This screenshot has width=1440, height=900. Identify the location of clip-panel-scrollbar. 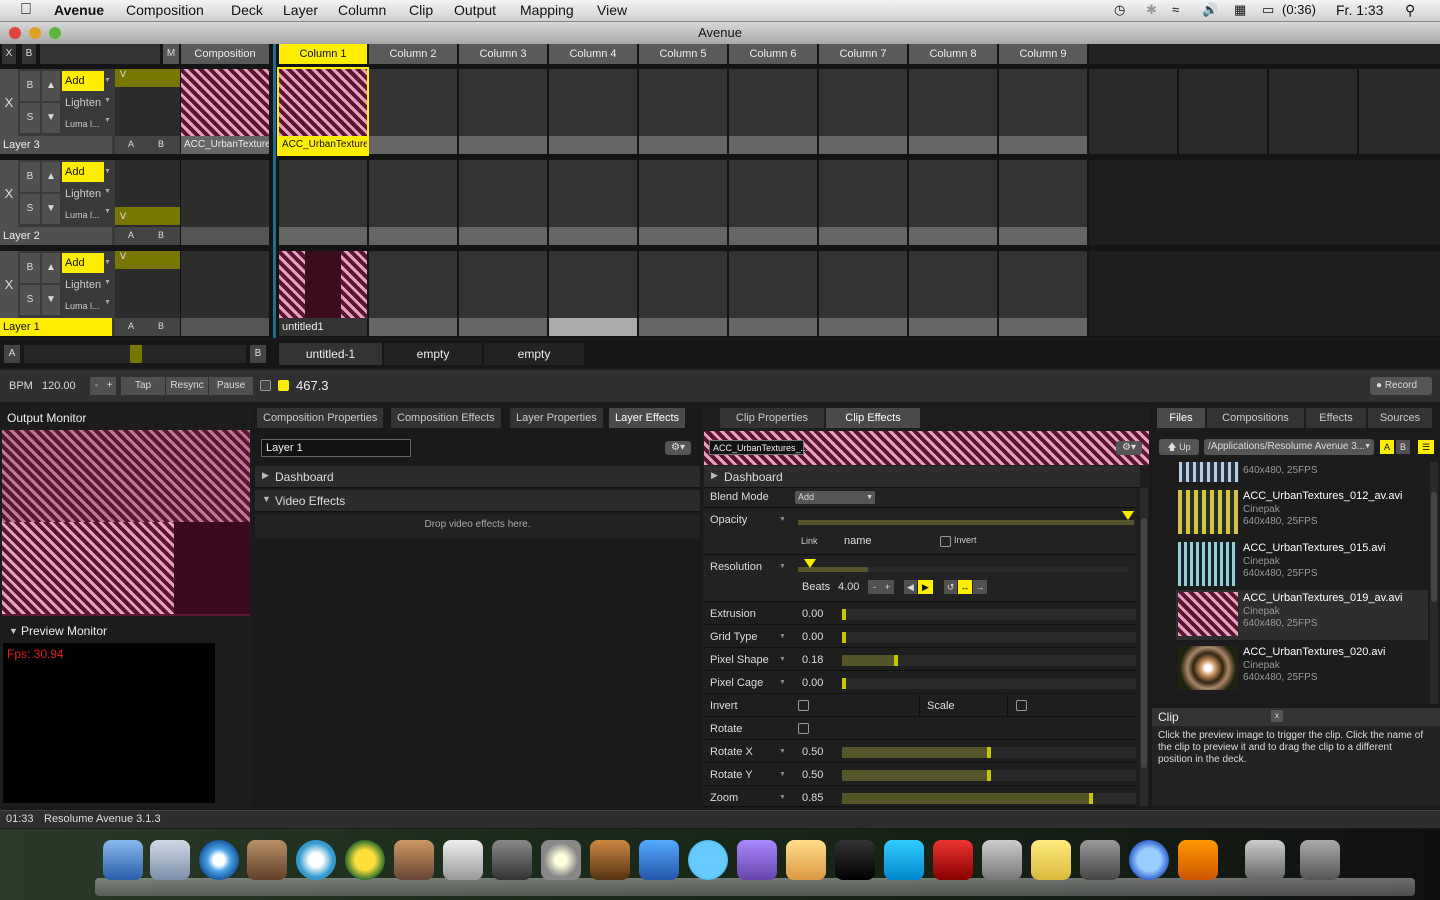
(1144, 647).